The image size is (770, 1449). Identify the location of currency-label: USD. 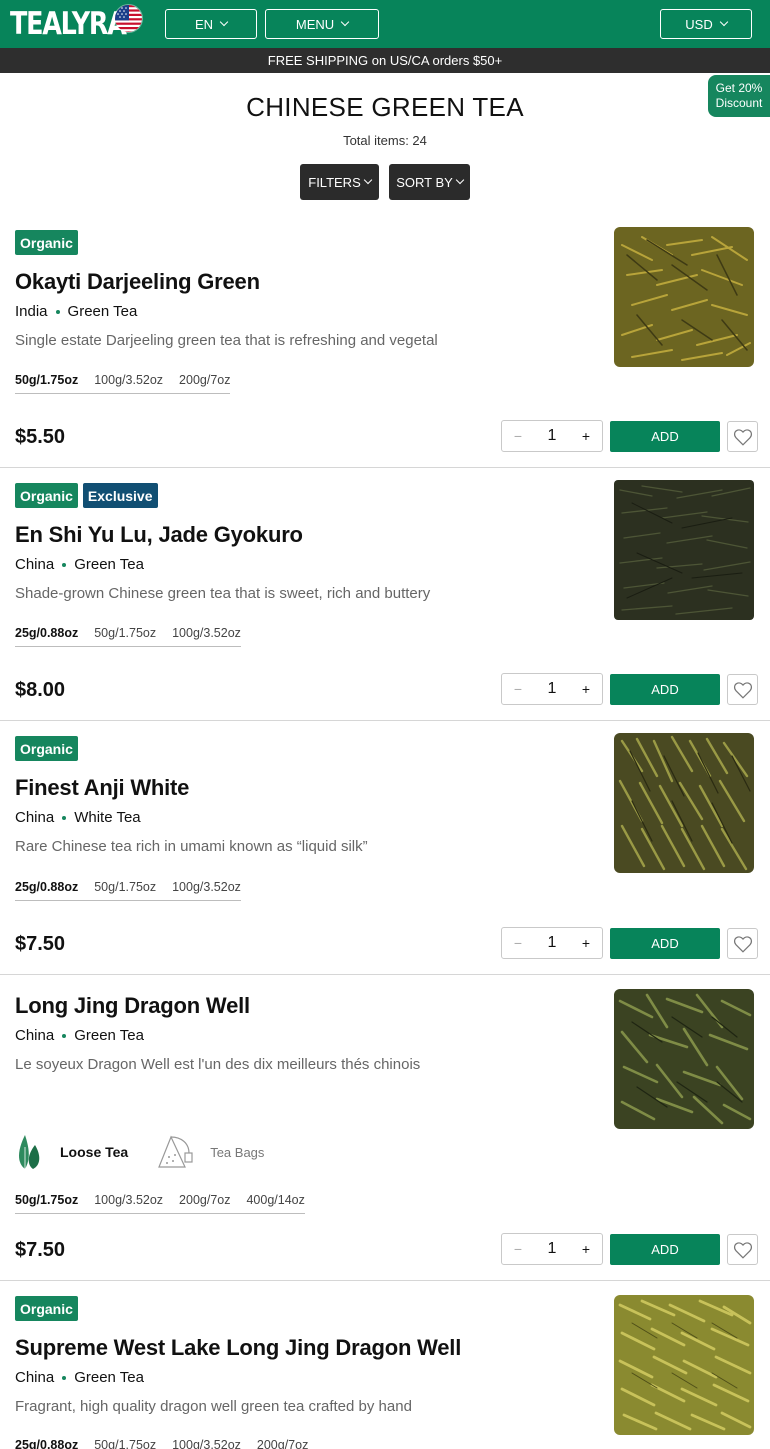
(699, 24).